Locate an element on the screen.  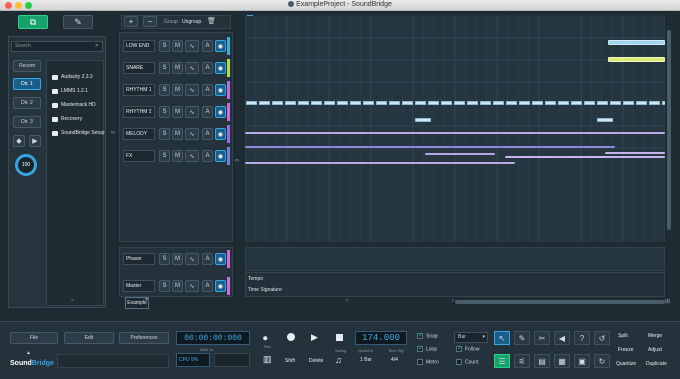
quantize-button: Quantize is located at coordinates (626, 364).